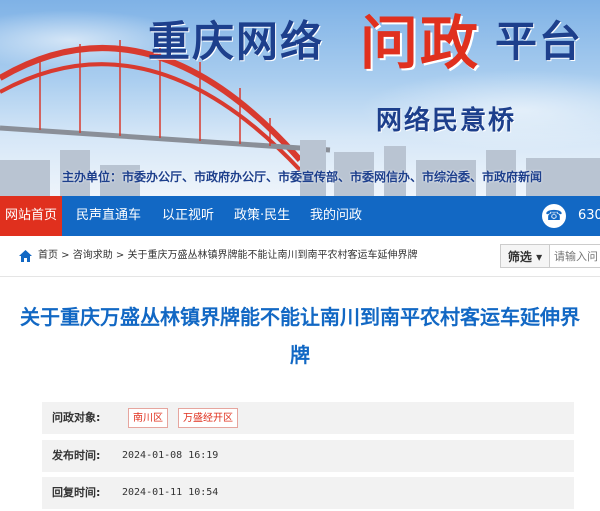 This screenshot has height=511, width=600. I want to click on nav-item-home: 网站首页, so click(31, 216).